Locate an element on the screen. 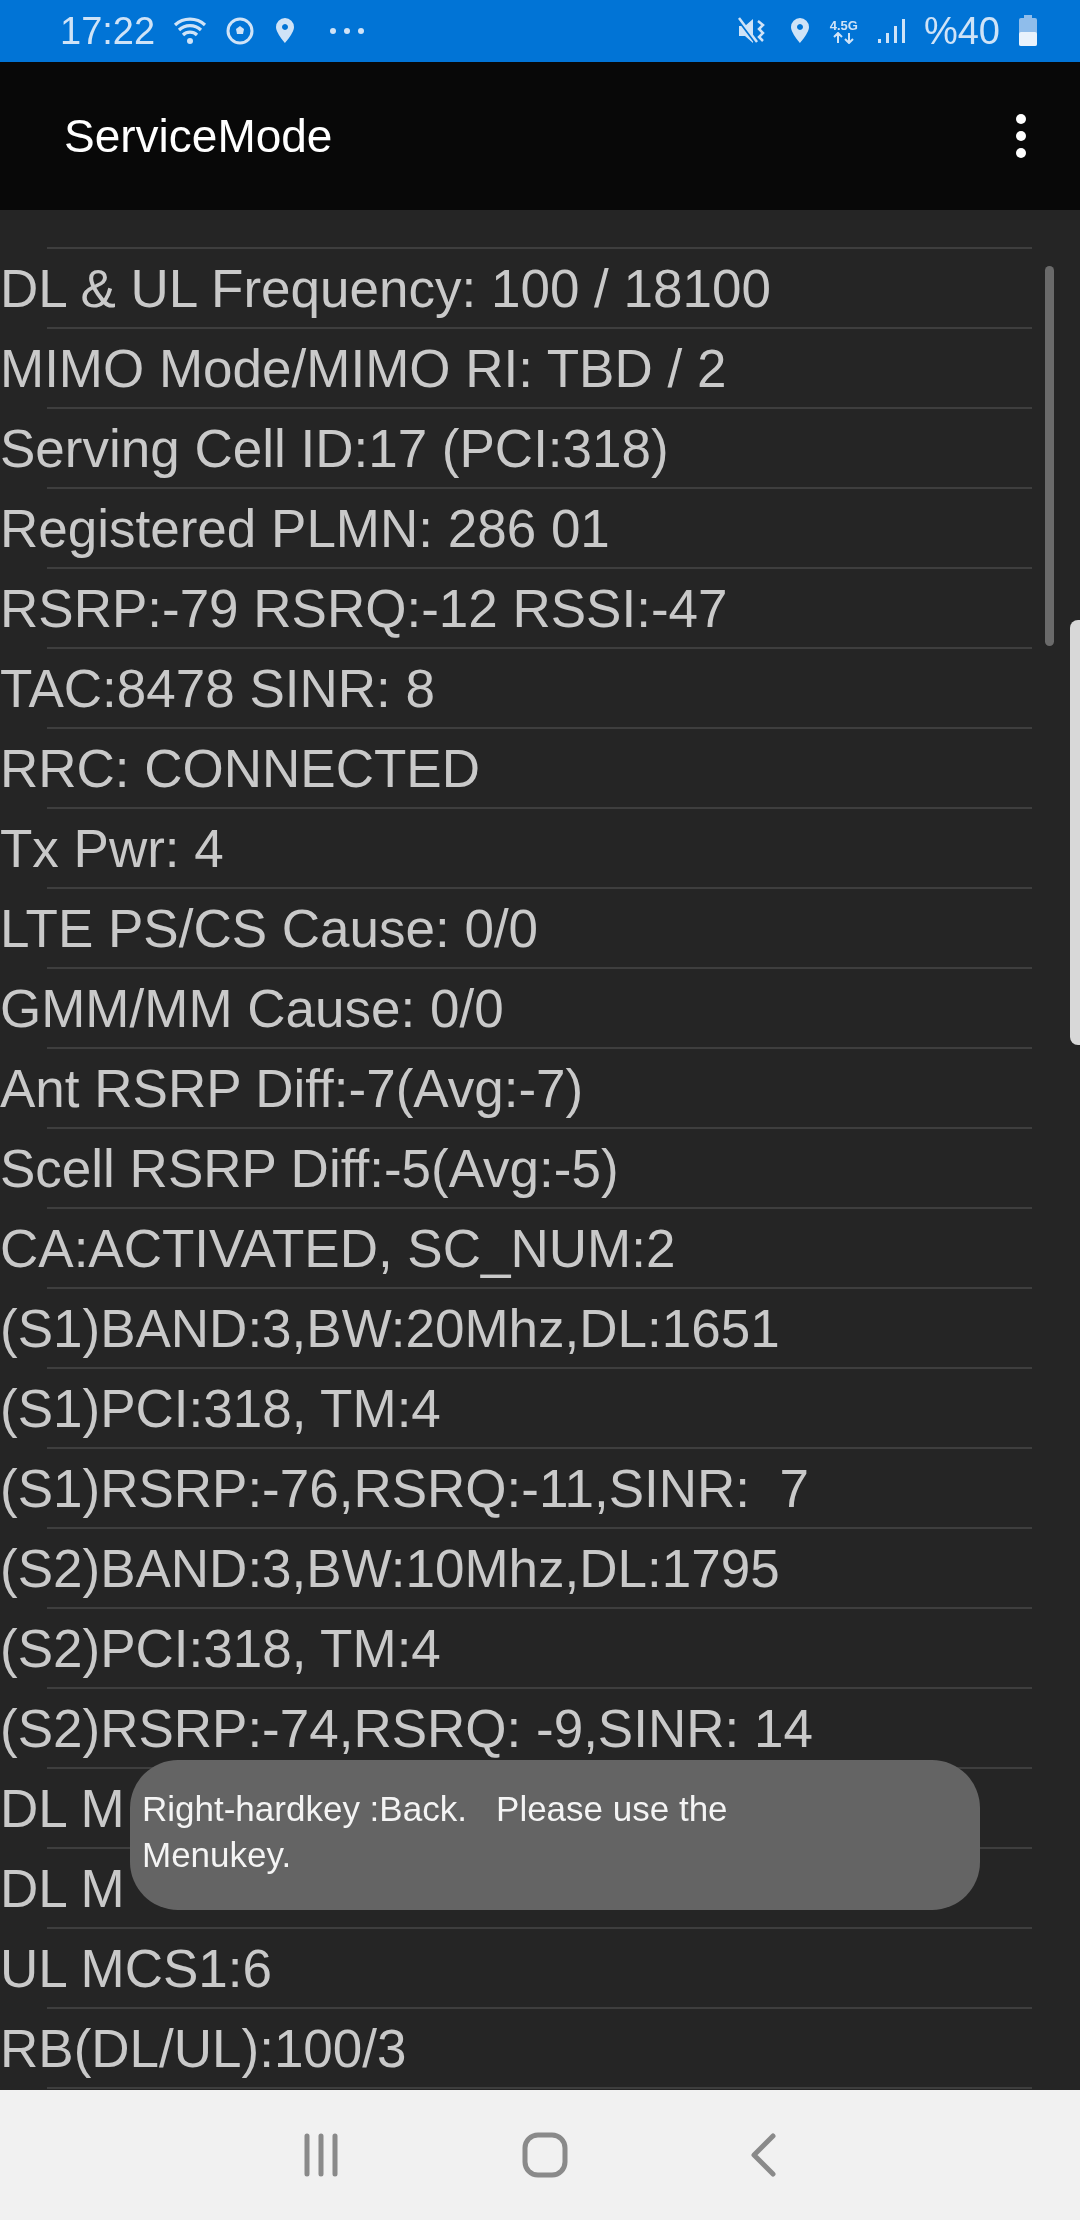 This screenshot has width=1080, height=2220. info-line: RSRP:-79 RSRQ:-12 RSSI:-47 is located at coordinates (364, 609).